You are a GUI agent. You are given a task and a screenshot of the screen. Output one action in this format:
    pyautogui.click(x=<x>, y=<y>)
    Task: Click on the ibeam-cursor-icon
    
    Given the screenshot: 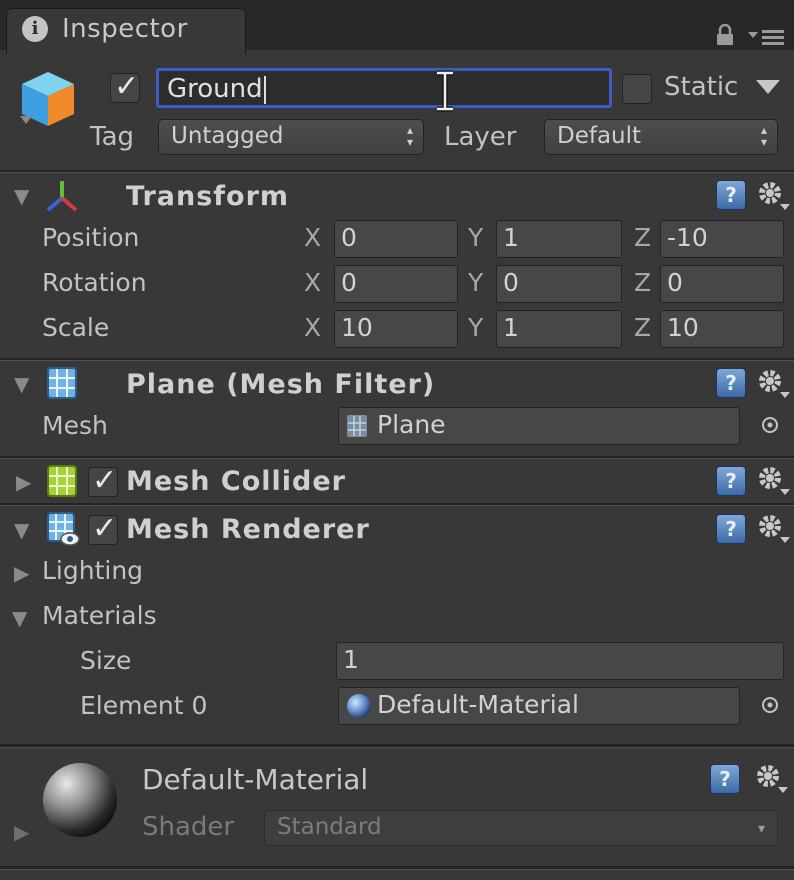 What is the action you would take?
    pyautogui.click(x=445, y=91)
    